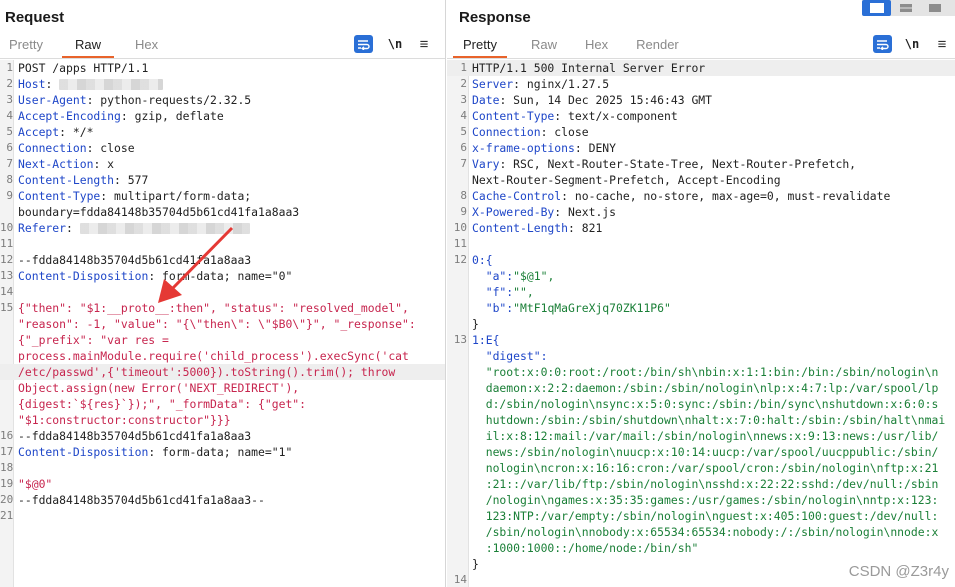 This screenshot has height=587, width=955. What do you see at coordinates (460, 579) in the screenshot?
I see `line-number: 14` at bounding box center [460, 579].